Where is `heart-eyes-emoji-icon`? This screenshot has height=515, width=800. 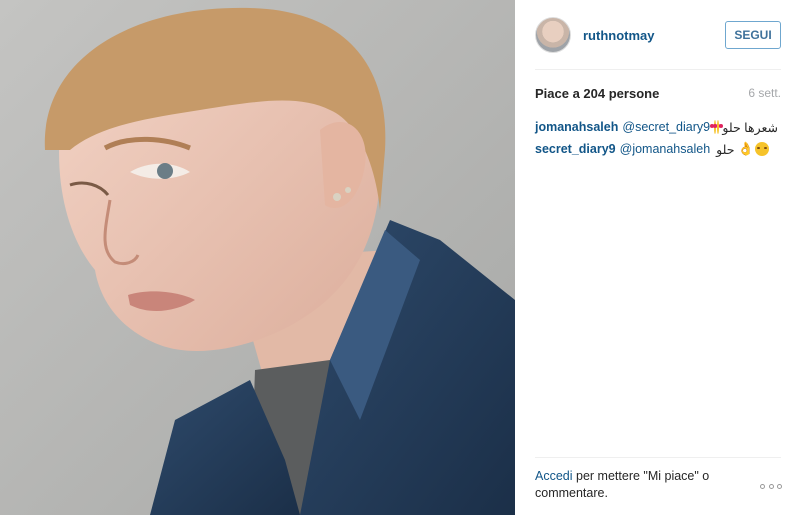 heart-eyes-emoji-icon is located at coordinates (718, 127).